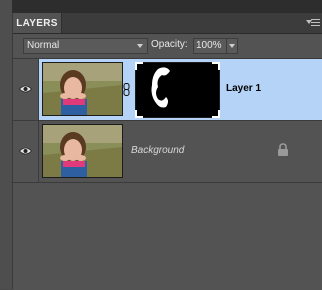 Image resolution: width=322 pixels, height=290 pixels. I want to click on opacity-slider-button, so click(232, 46).